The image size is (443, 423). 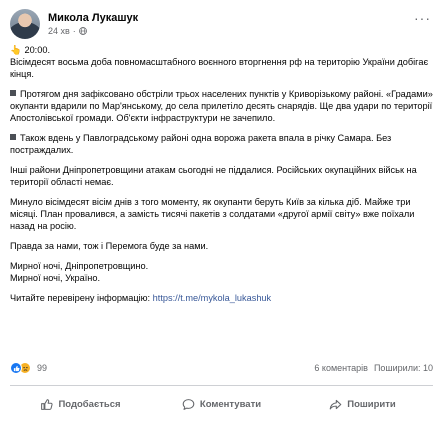 What do you see at coordinates (221, 385) in the screenshot?
I see `actions-divider` at bounding box center [221, 385].